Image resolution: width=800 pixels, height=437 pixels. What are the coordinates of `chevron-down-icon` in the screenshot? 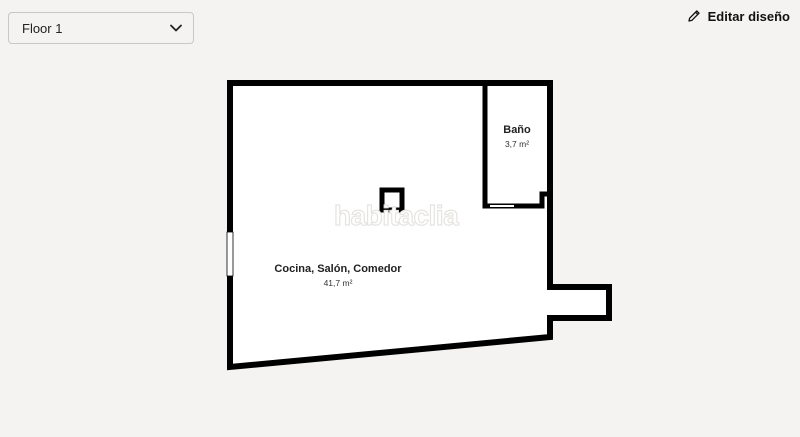 It's located at (176, 28).